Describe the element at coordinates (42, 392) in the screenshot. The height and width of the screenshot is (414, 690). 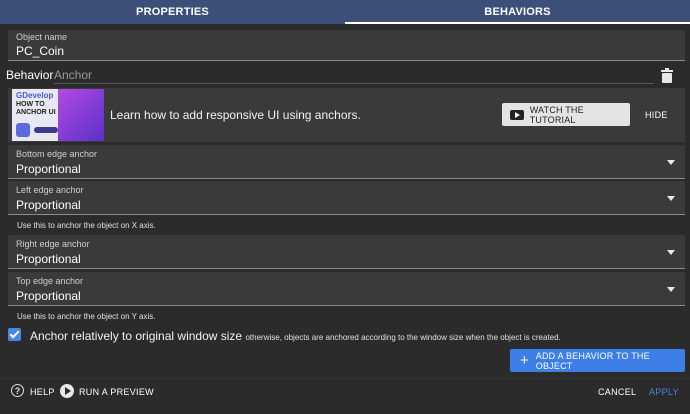
I see `help-button: HELP` at that location.